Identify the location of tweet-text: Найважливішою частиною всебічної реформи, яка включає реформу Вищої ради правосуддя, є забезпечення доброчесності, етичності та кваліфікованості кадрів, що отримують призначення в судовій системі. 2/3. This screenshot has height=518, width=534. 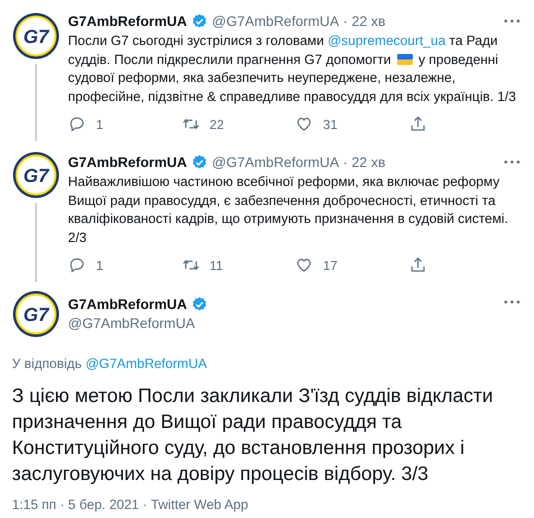
(289, 209).